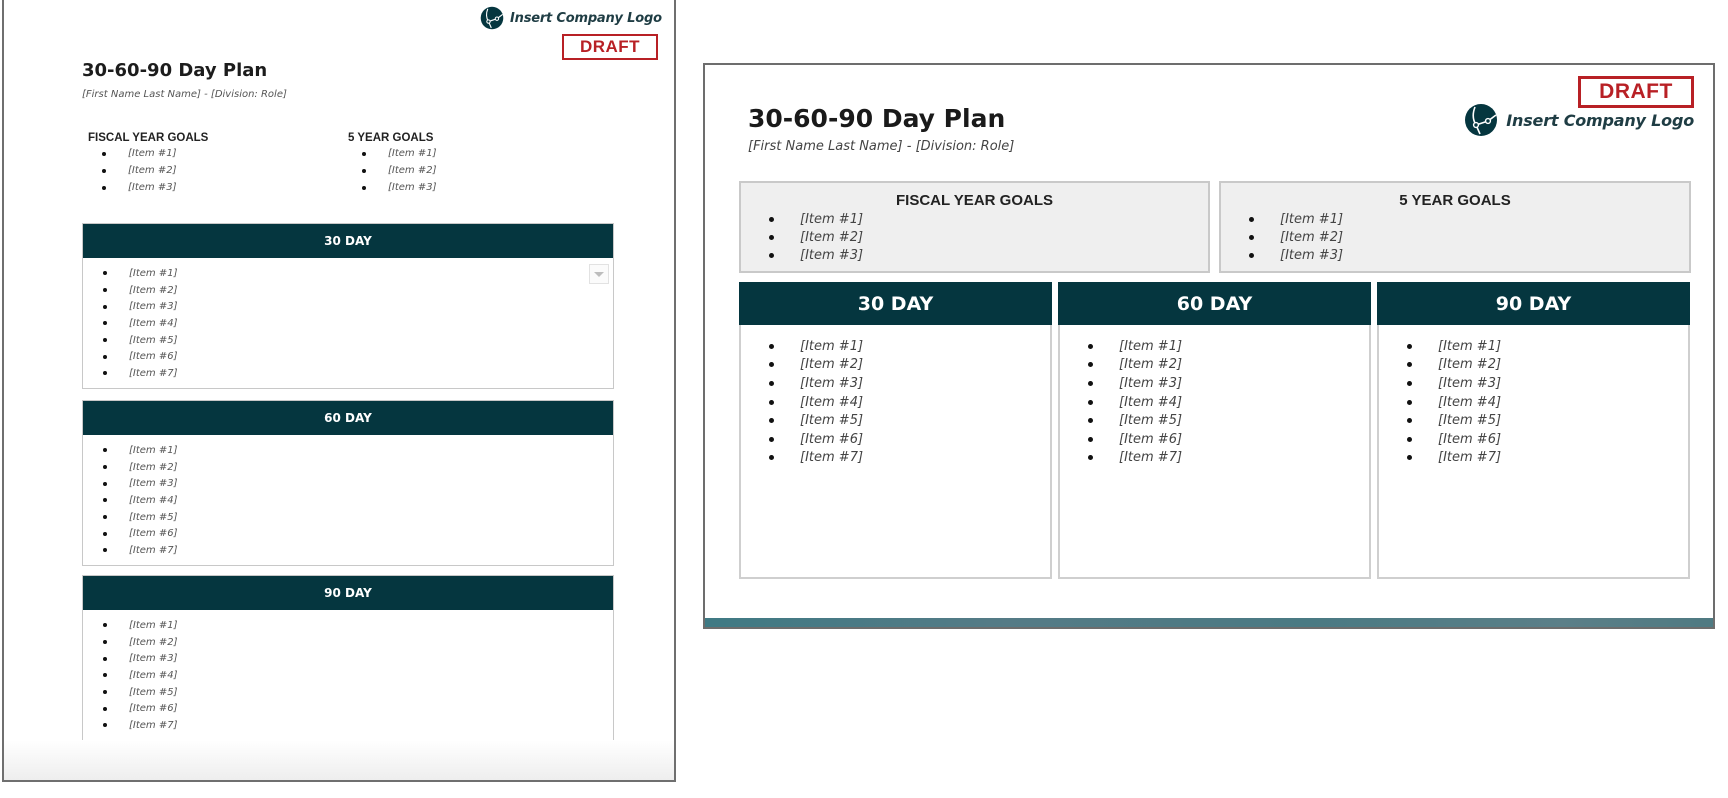  What do you see at coordinates (1214, 303) in the screenshot?
I see `column-header: 60 DAY` at bounding box center [1214, 303].